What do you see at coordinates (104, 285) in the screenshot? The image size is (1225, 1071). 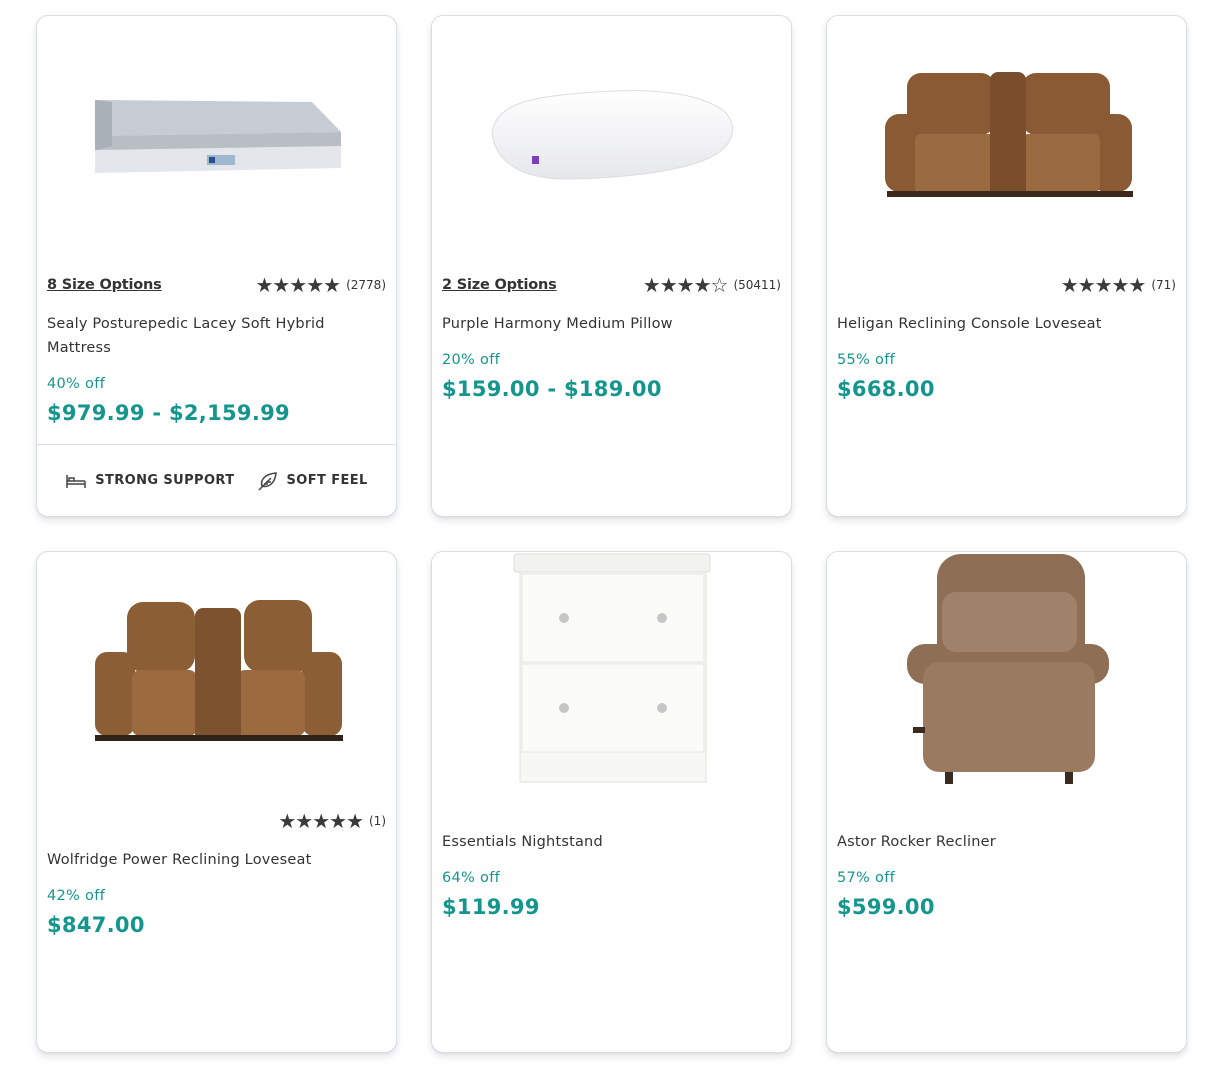 I see `size-options-link: 8 Size Options` at bounding box center [104, 285].